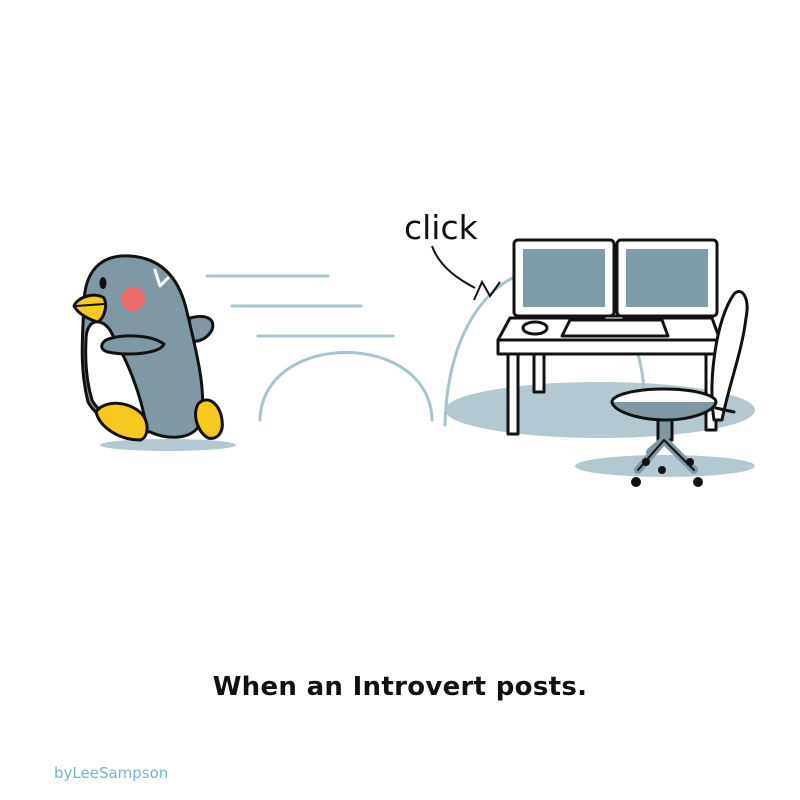 The width and height of the screenshot is (800, 800). What do you see at coordinates (665, 466) in the screenshot?
I see `chair-shadow` at bounding box center [665, 466].